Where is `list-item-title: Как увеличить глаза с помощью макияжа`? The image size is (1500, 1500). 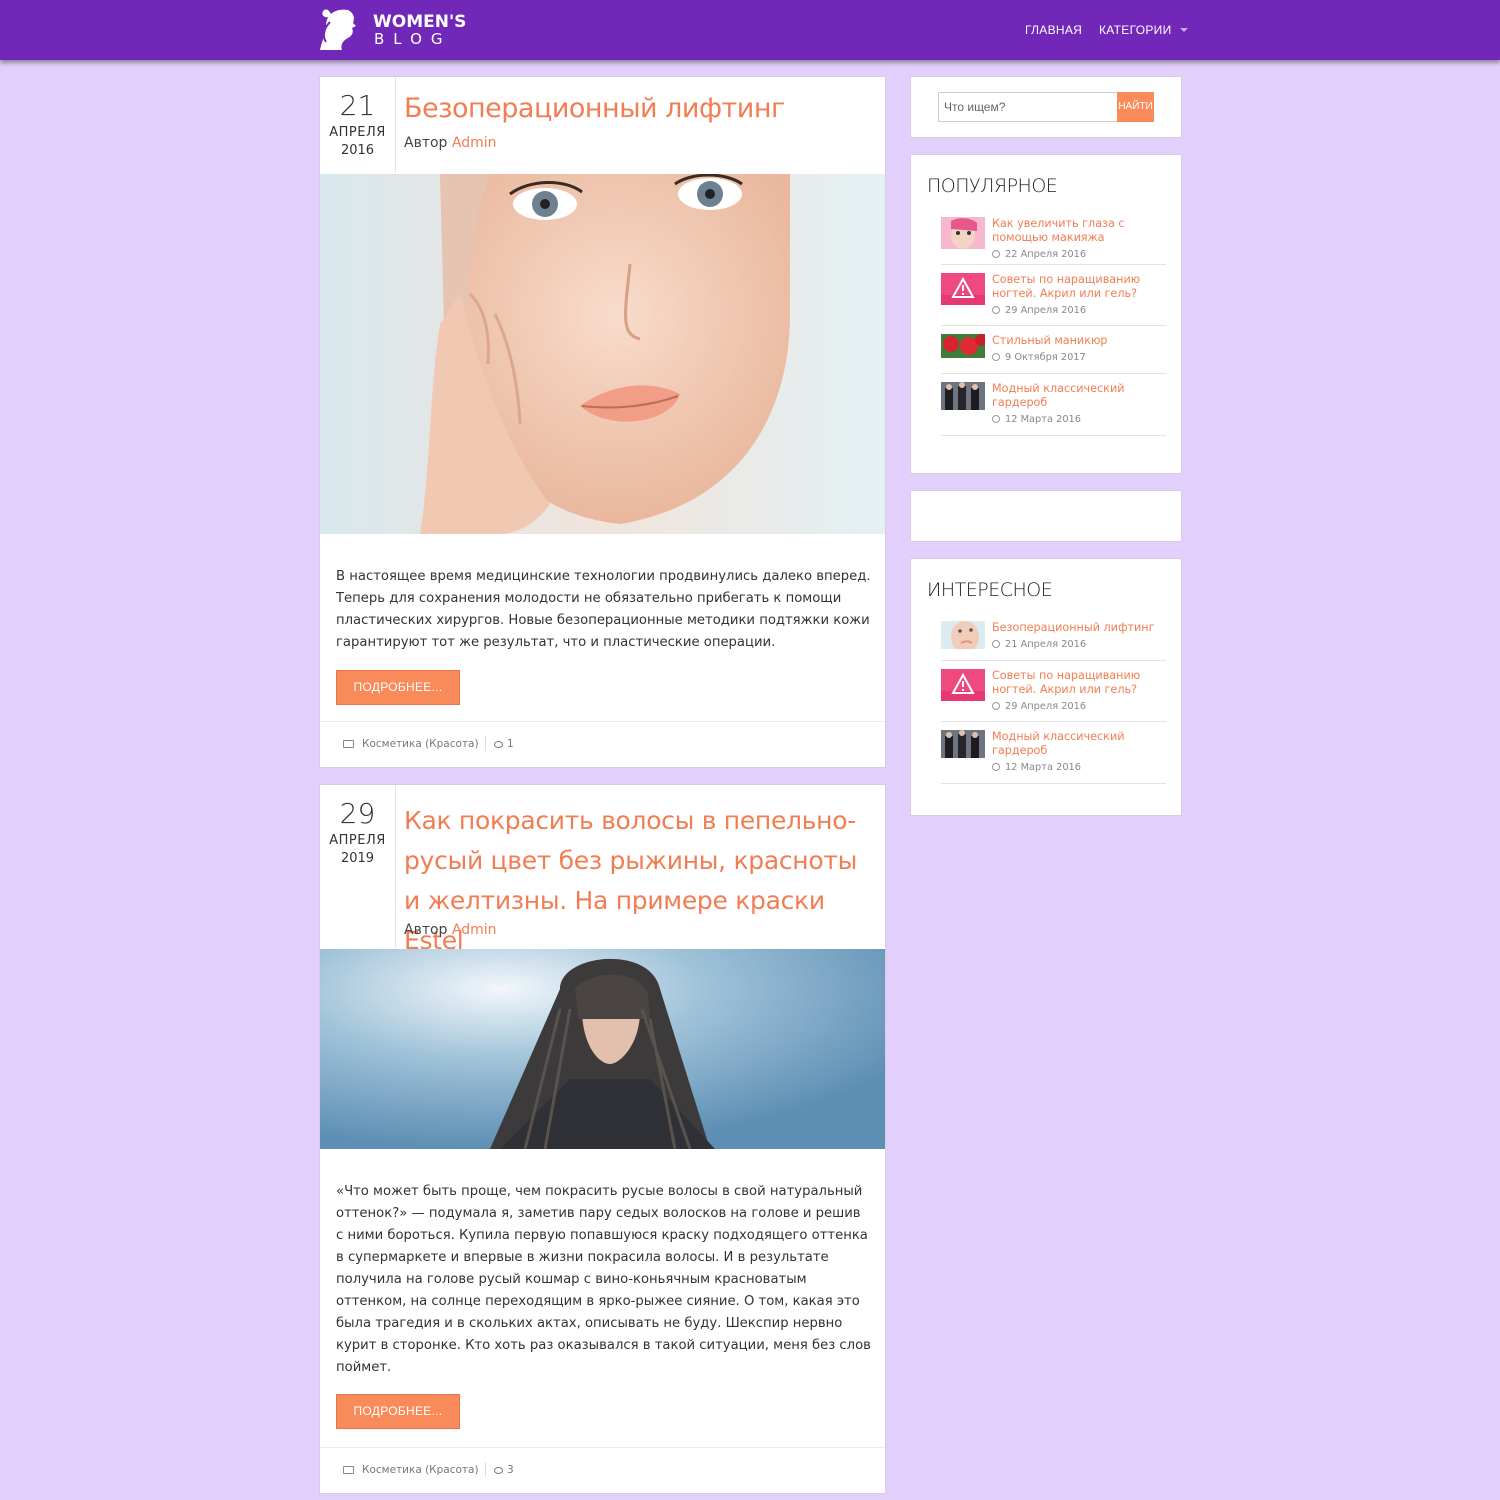 list-item-title: Как увеличить глаза с помощью макияжа is located at coordinates (1058, 230).